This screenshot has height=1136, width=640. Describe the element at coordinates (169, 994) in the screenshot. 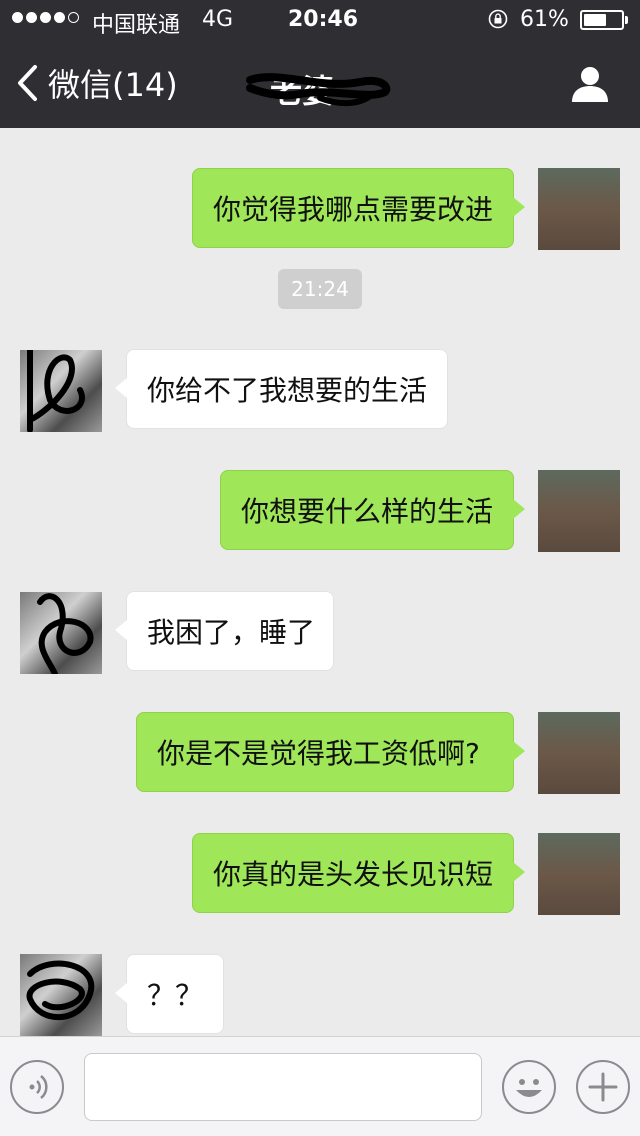

I see `message-bubble: ？？` at that location.